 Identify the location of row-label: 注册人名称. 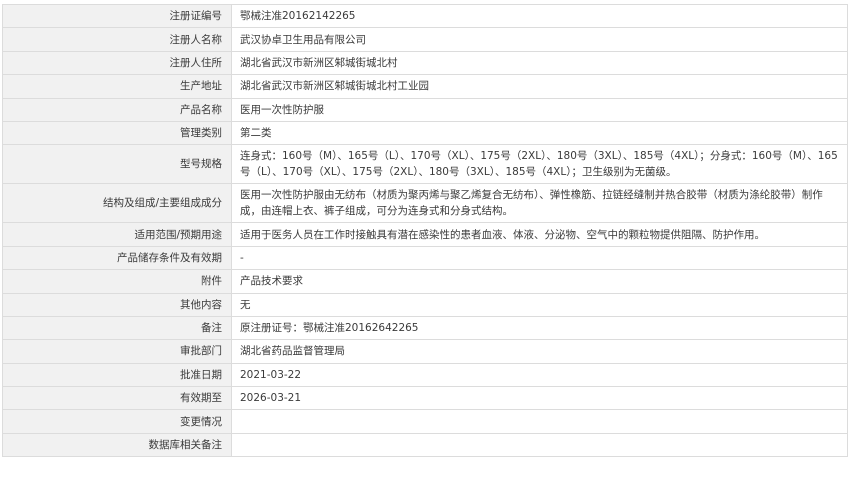
(117, 39).